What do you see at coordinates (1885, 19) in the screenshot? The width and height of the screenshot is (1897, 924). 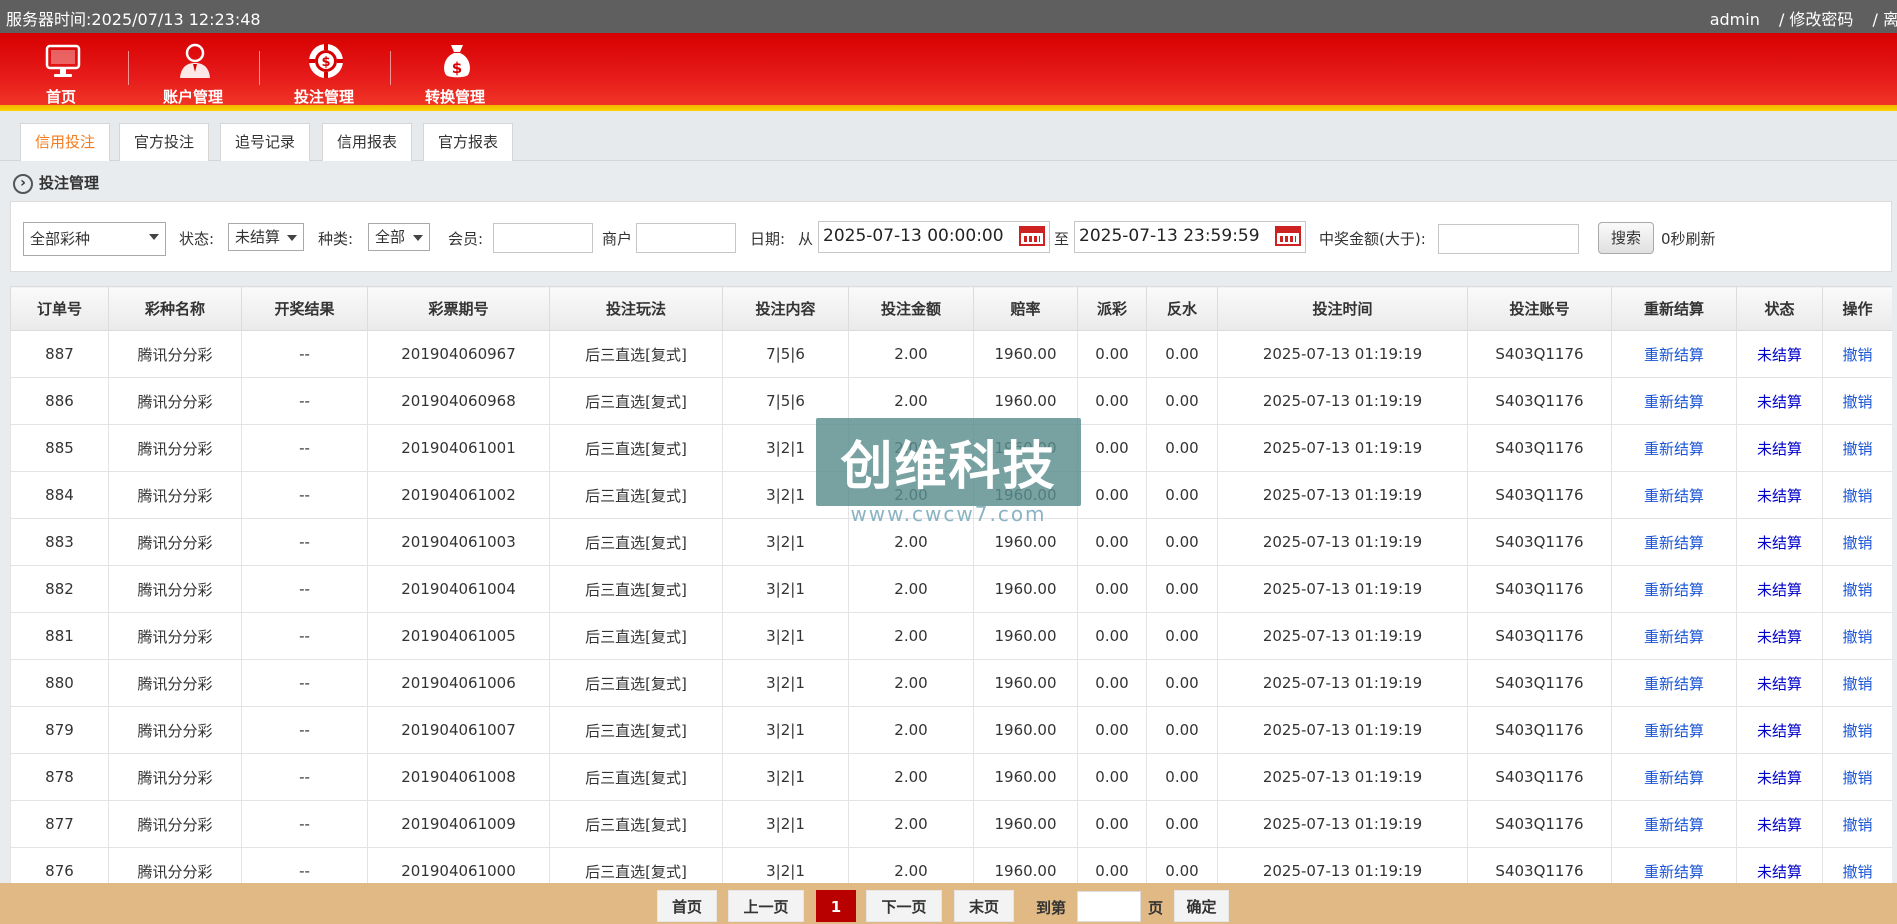 I see `logout-link: / 离开` at bounding box center [1885, 19].